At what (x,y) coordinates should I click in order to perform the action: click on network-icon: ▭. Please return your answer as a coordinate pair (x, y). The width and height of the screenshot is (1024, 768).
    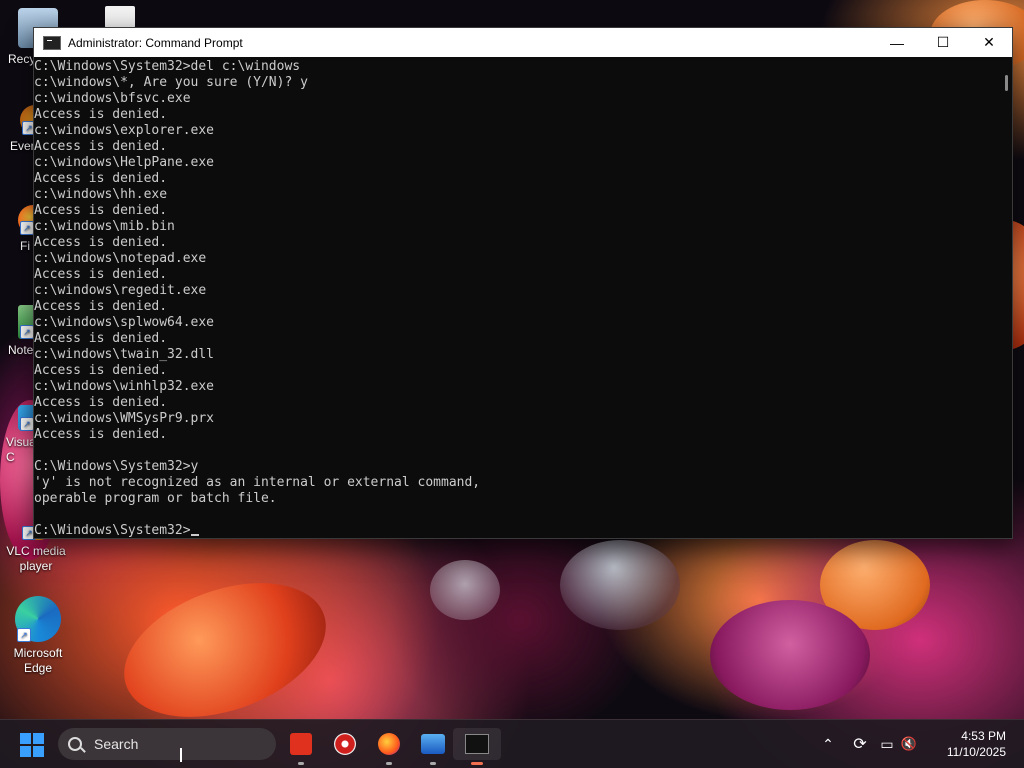
    Looking at the image, I should click on (887, 744).